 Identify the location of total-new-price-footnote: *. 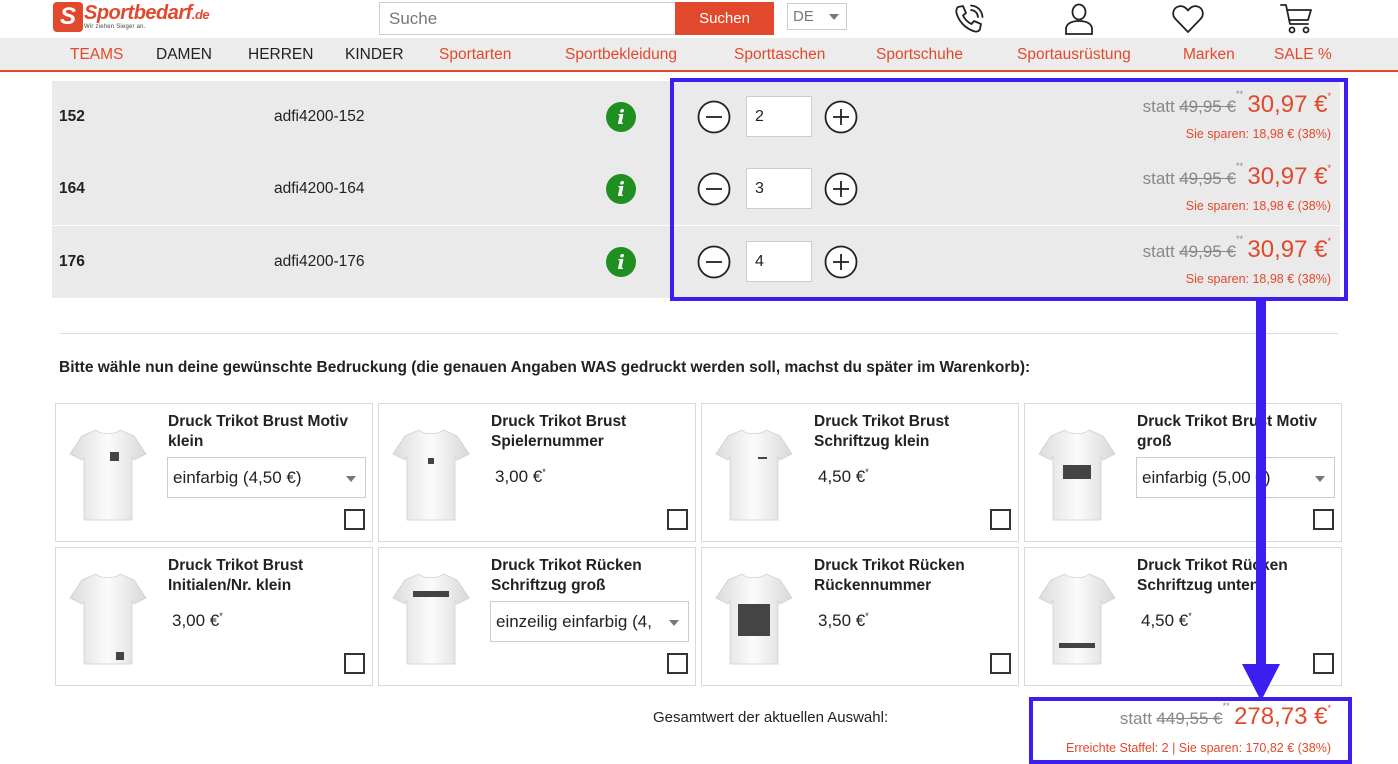
(1329, 708).